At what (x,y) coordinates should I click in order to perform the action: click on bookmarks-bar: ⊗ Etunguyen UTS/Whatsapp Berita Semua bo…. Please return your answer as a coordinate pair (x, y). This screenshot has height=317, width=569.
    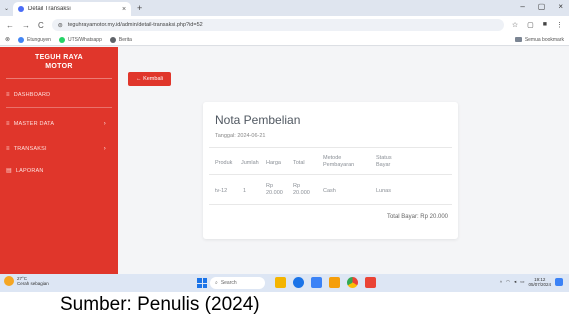
    Looking at the image, I should click on (284, 40).